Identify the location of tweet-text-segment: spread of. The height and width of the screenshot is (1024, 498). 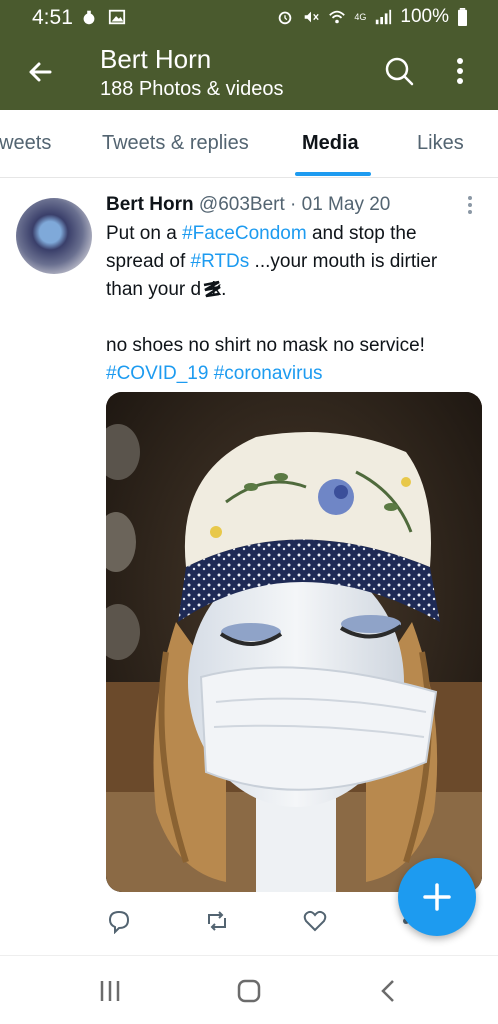
(148, 261).